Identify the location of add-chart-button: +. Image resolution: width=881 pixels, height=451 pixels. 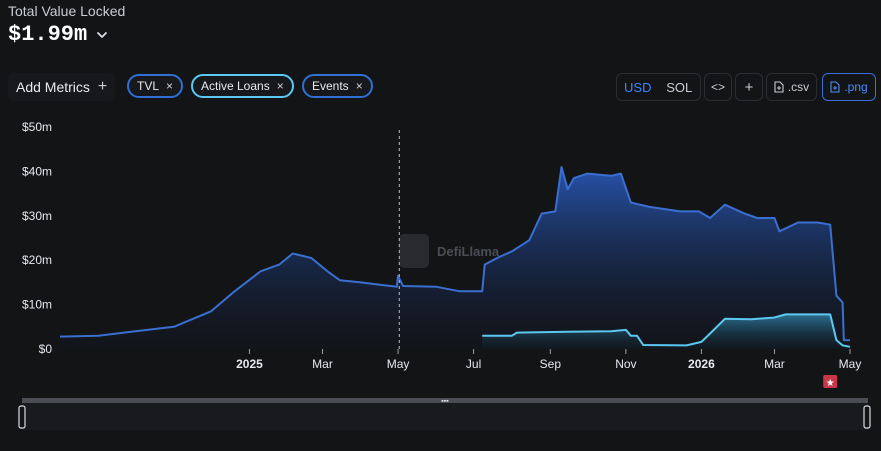
(749, 87).